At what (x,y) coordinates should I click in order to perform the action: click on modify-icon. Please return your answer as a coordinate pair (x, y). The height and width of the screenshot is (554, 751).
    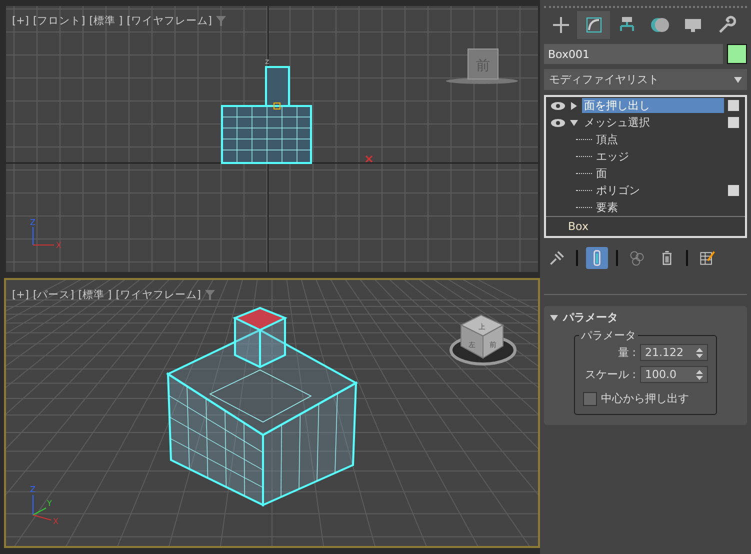
    Looking at the image, I should click on (594, 25).